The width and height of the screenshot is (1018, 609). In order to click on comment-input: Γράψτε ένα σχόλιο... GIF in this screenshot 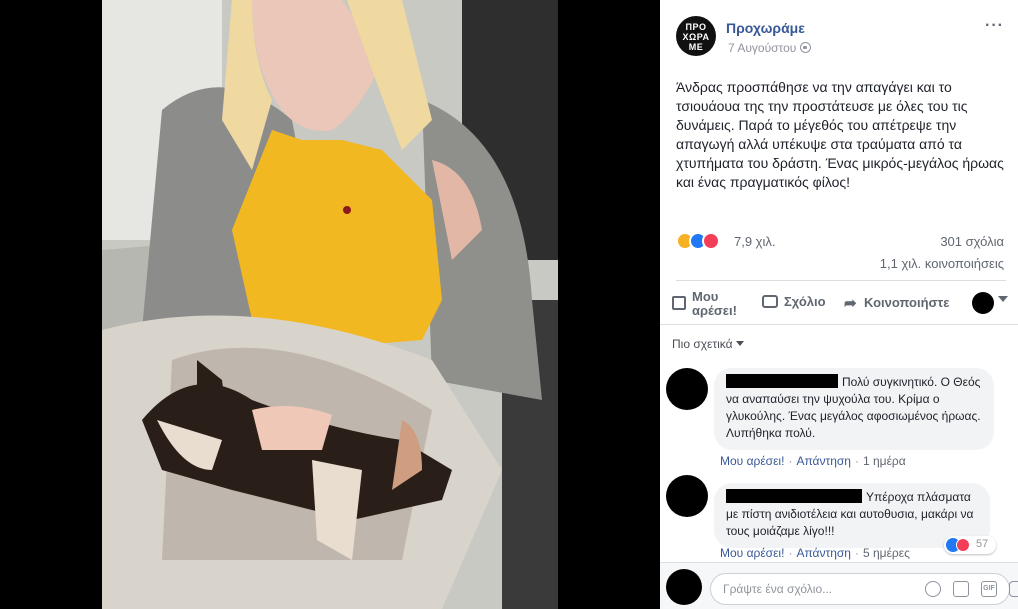, I will do `click(864, 589)`.